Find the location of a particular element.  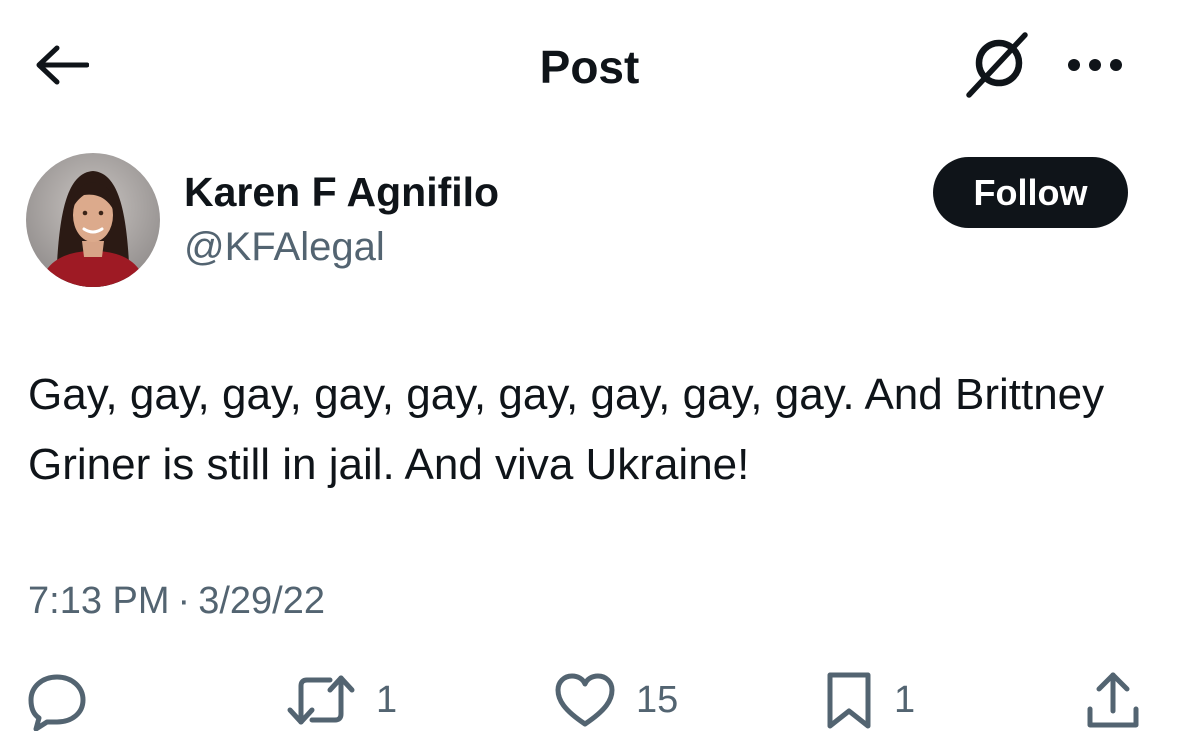

grok-button is located at coordinates (998, 66).